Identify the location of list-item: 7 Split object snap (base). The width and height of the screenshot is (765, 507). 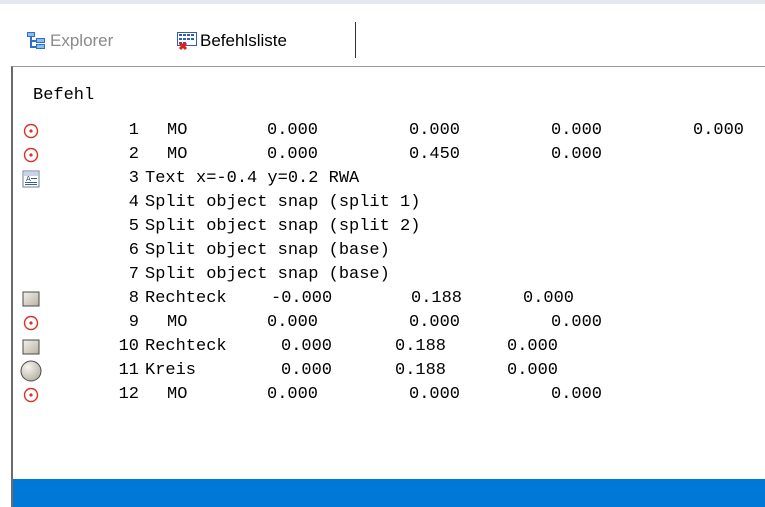
(389, 275).